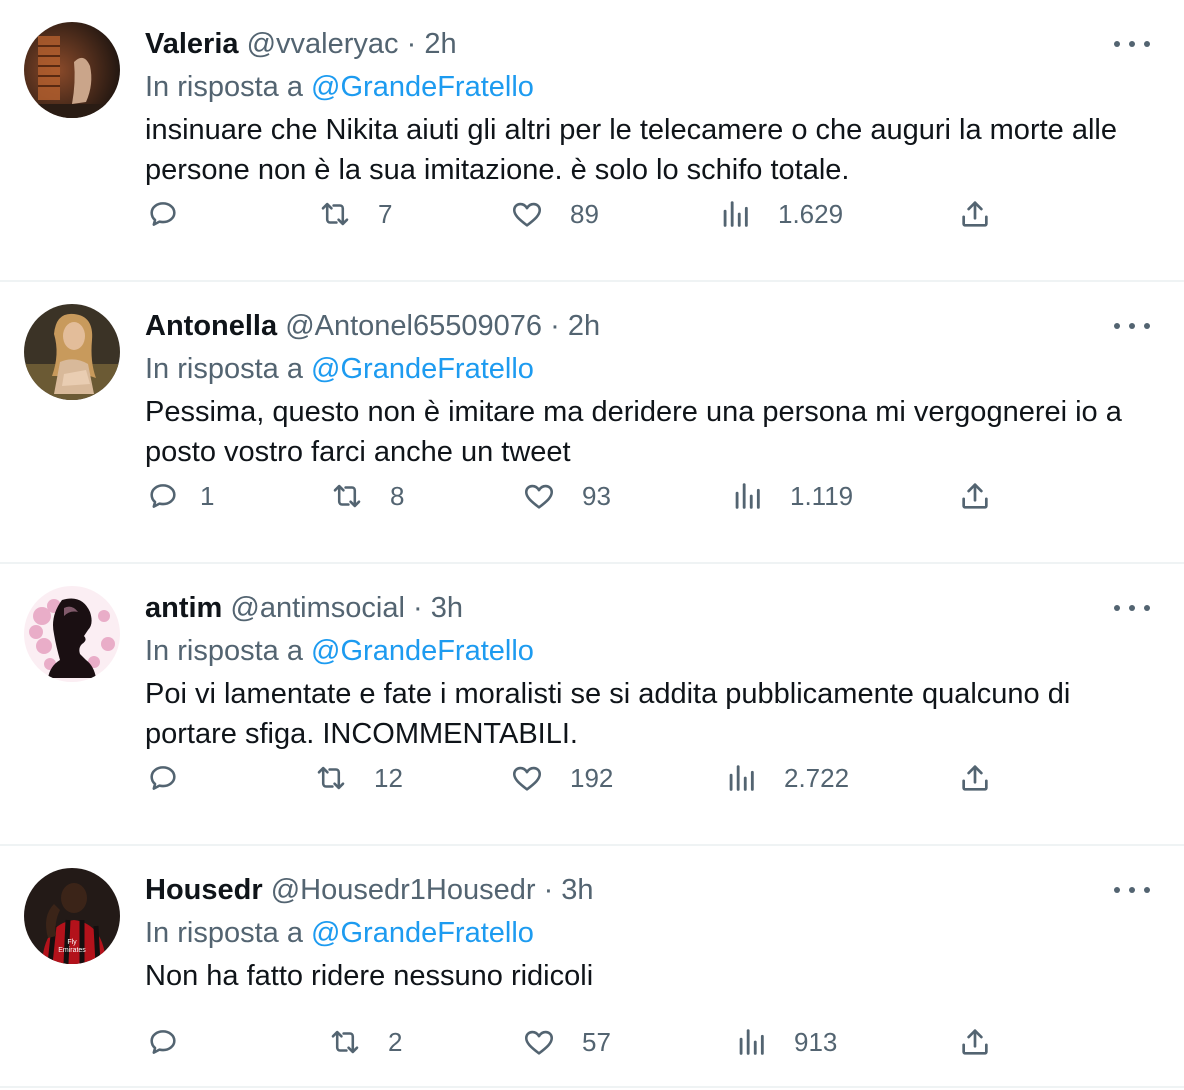  Describe the element at coordinates (413, 326) in the screenshot. I see `user-handle: @Antonel65509076` at that location.